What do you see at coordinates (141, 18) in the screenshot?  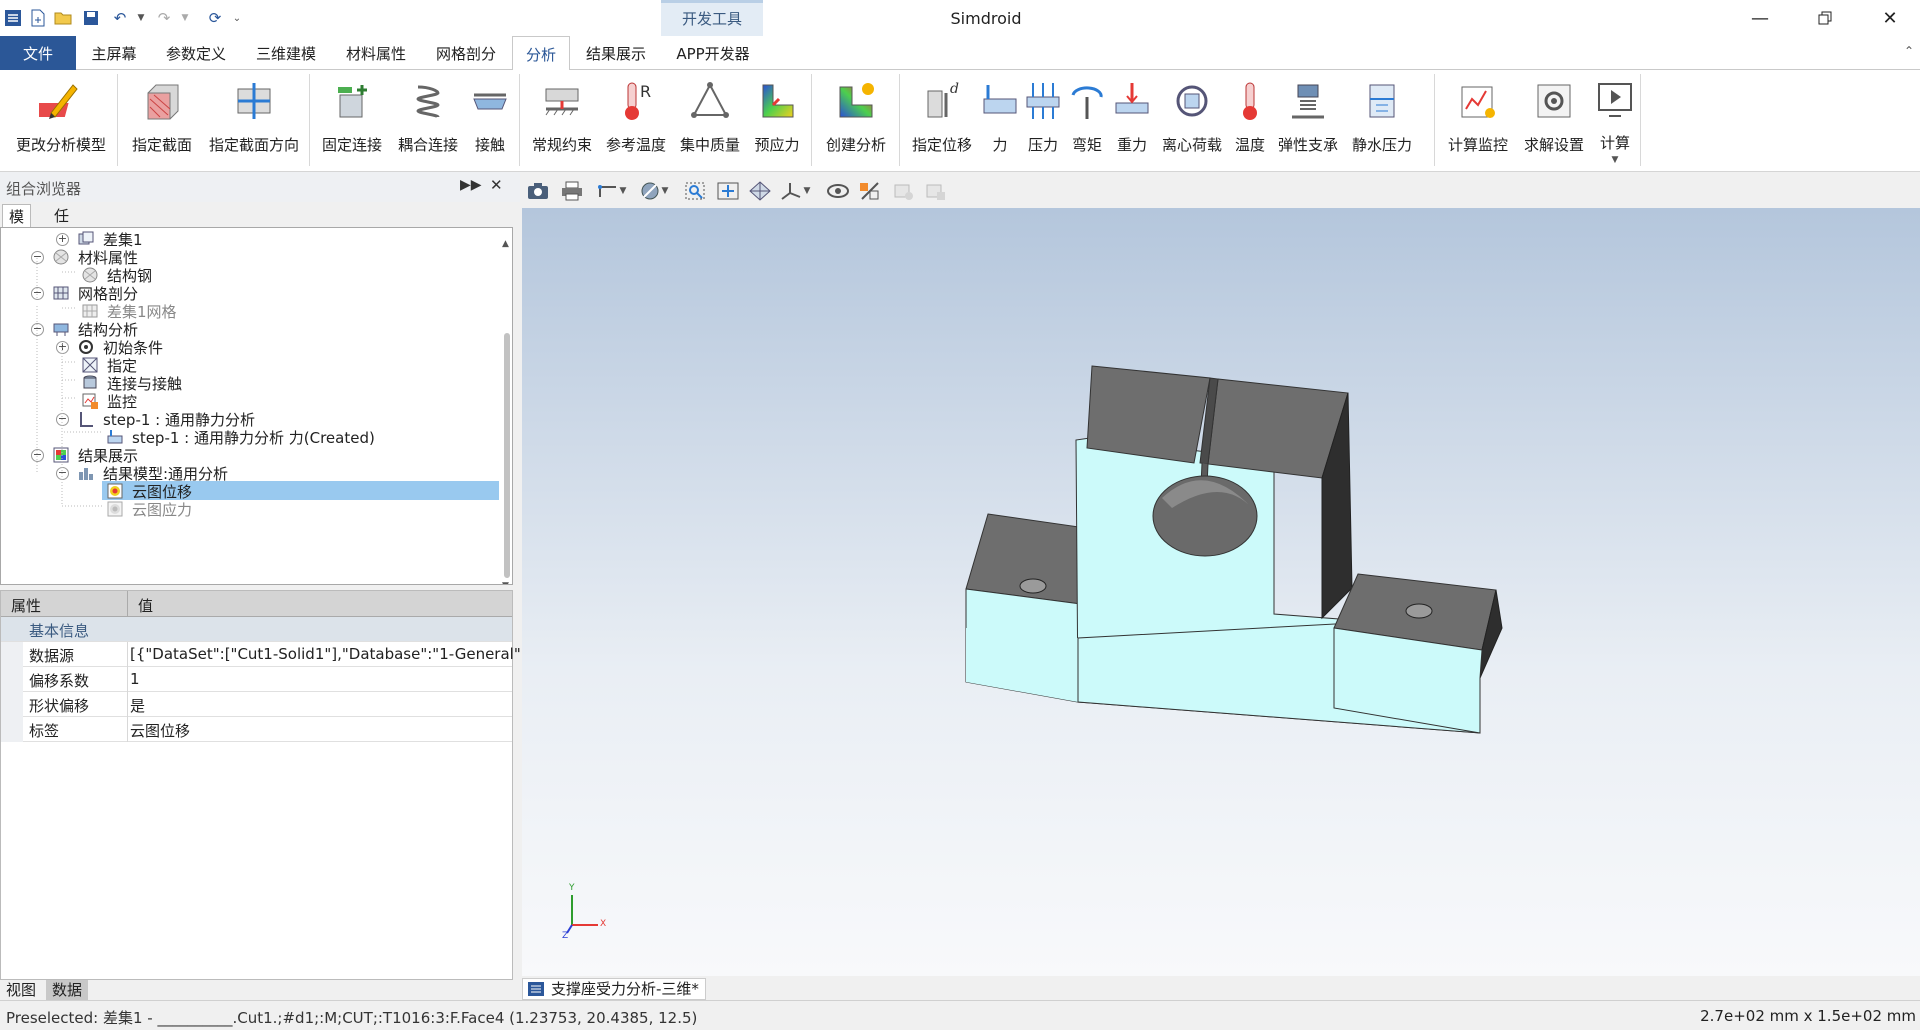 I see `undo-dropdown-icon: ▼` at bounding box center [141, 18].